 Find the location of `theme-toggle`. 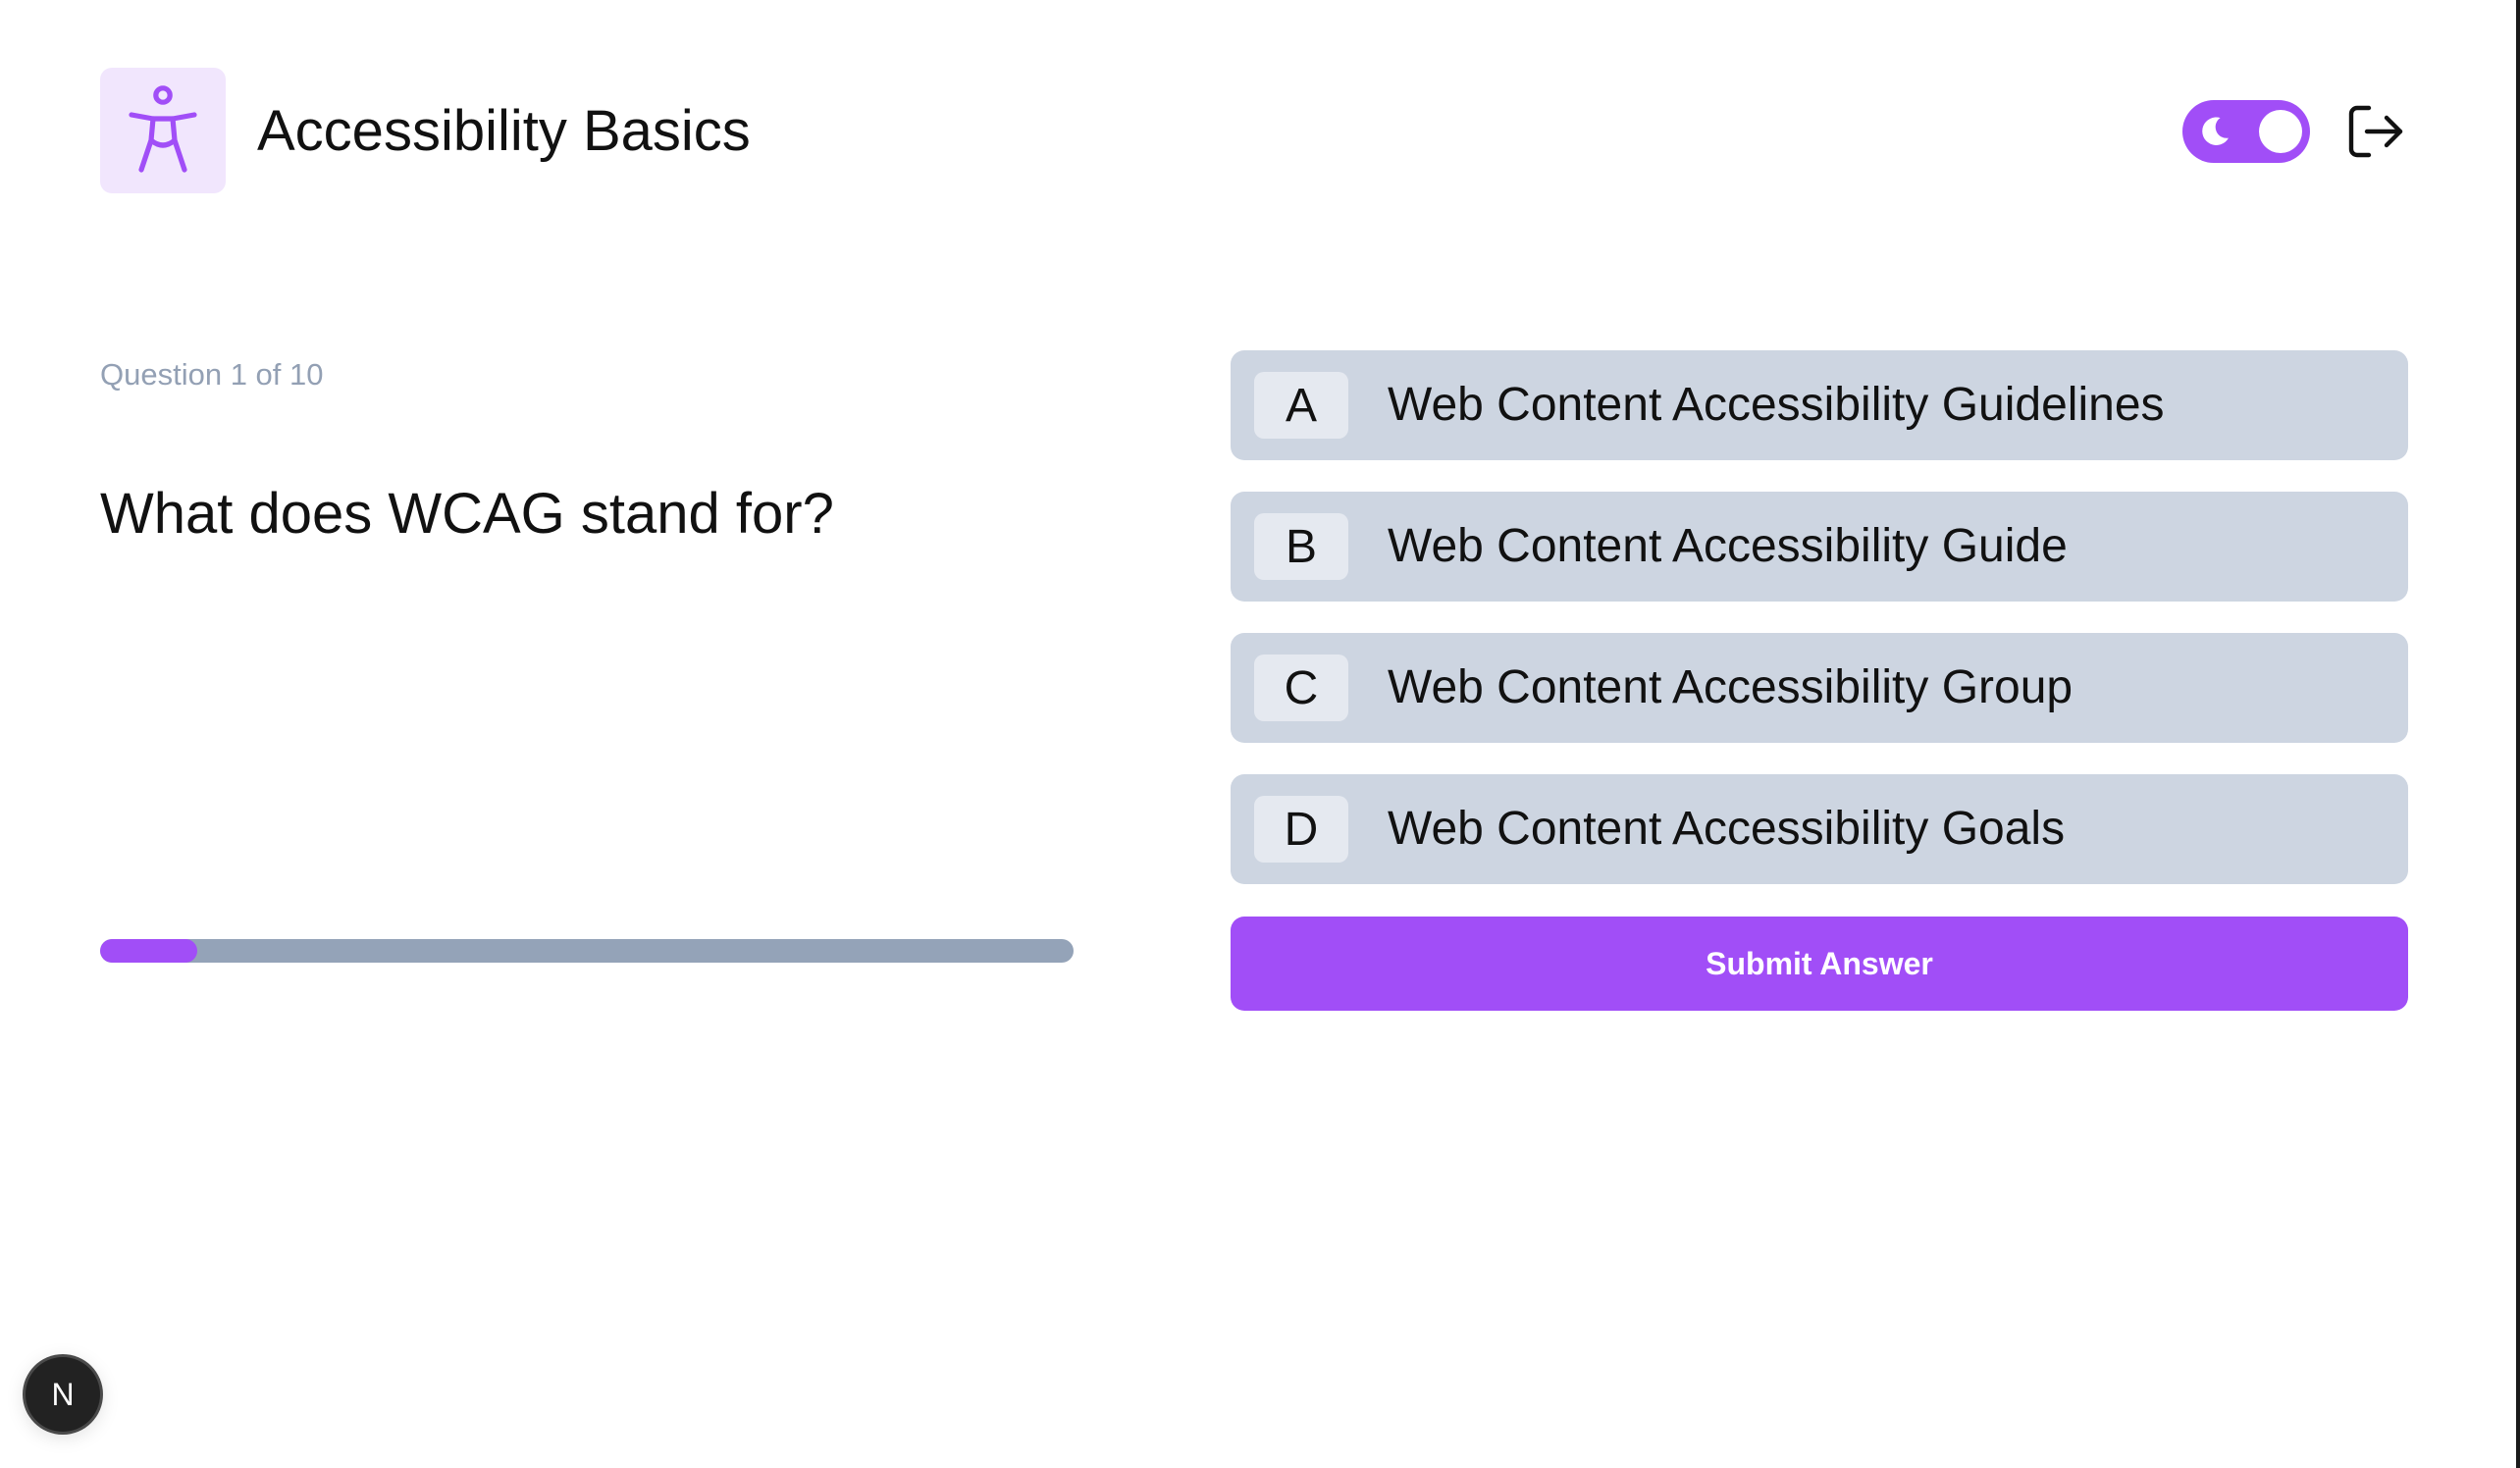

theme-toggle is located at coordinates (2246, 131).